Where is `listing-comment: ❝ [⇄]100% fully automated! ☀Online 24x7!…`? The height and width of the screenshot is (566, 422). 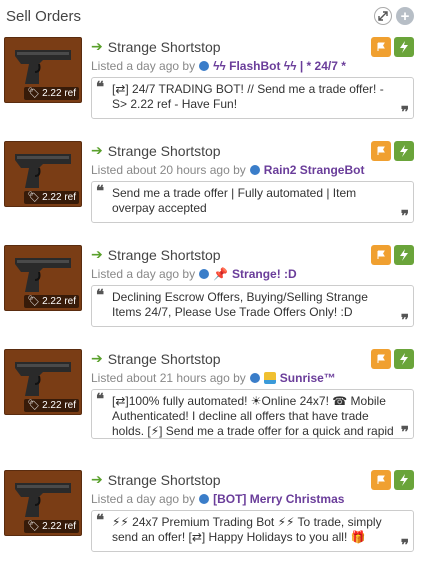
listing-comment: ❝ [⇄]100% fully automated! ☀Online 24x7!… is located at coordinates (252, 414).